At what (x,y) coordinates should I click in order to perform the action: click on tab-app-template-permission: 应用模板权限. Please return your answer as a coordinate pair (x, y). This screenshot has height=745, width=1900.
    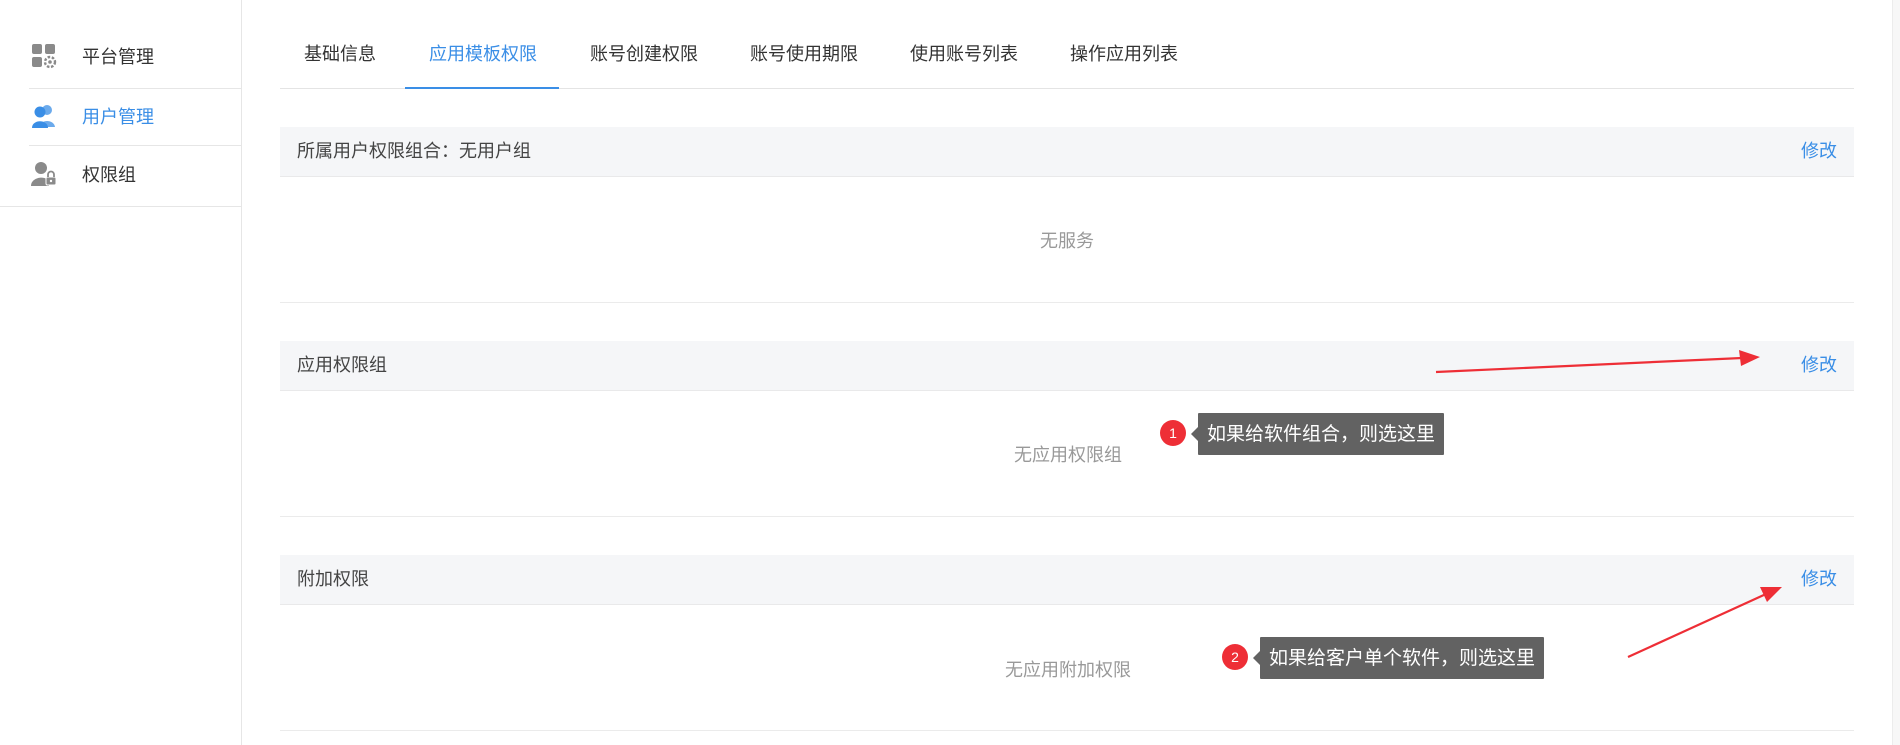
    Looking at the image, I should click on (483, 44).